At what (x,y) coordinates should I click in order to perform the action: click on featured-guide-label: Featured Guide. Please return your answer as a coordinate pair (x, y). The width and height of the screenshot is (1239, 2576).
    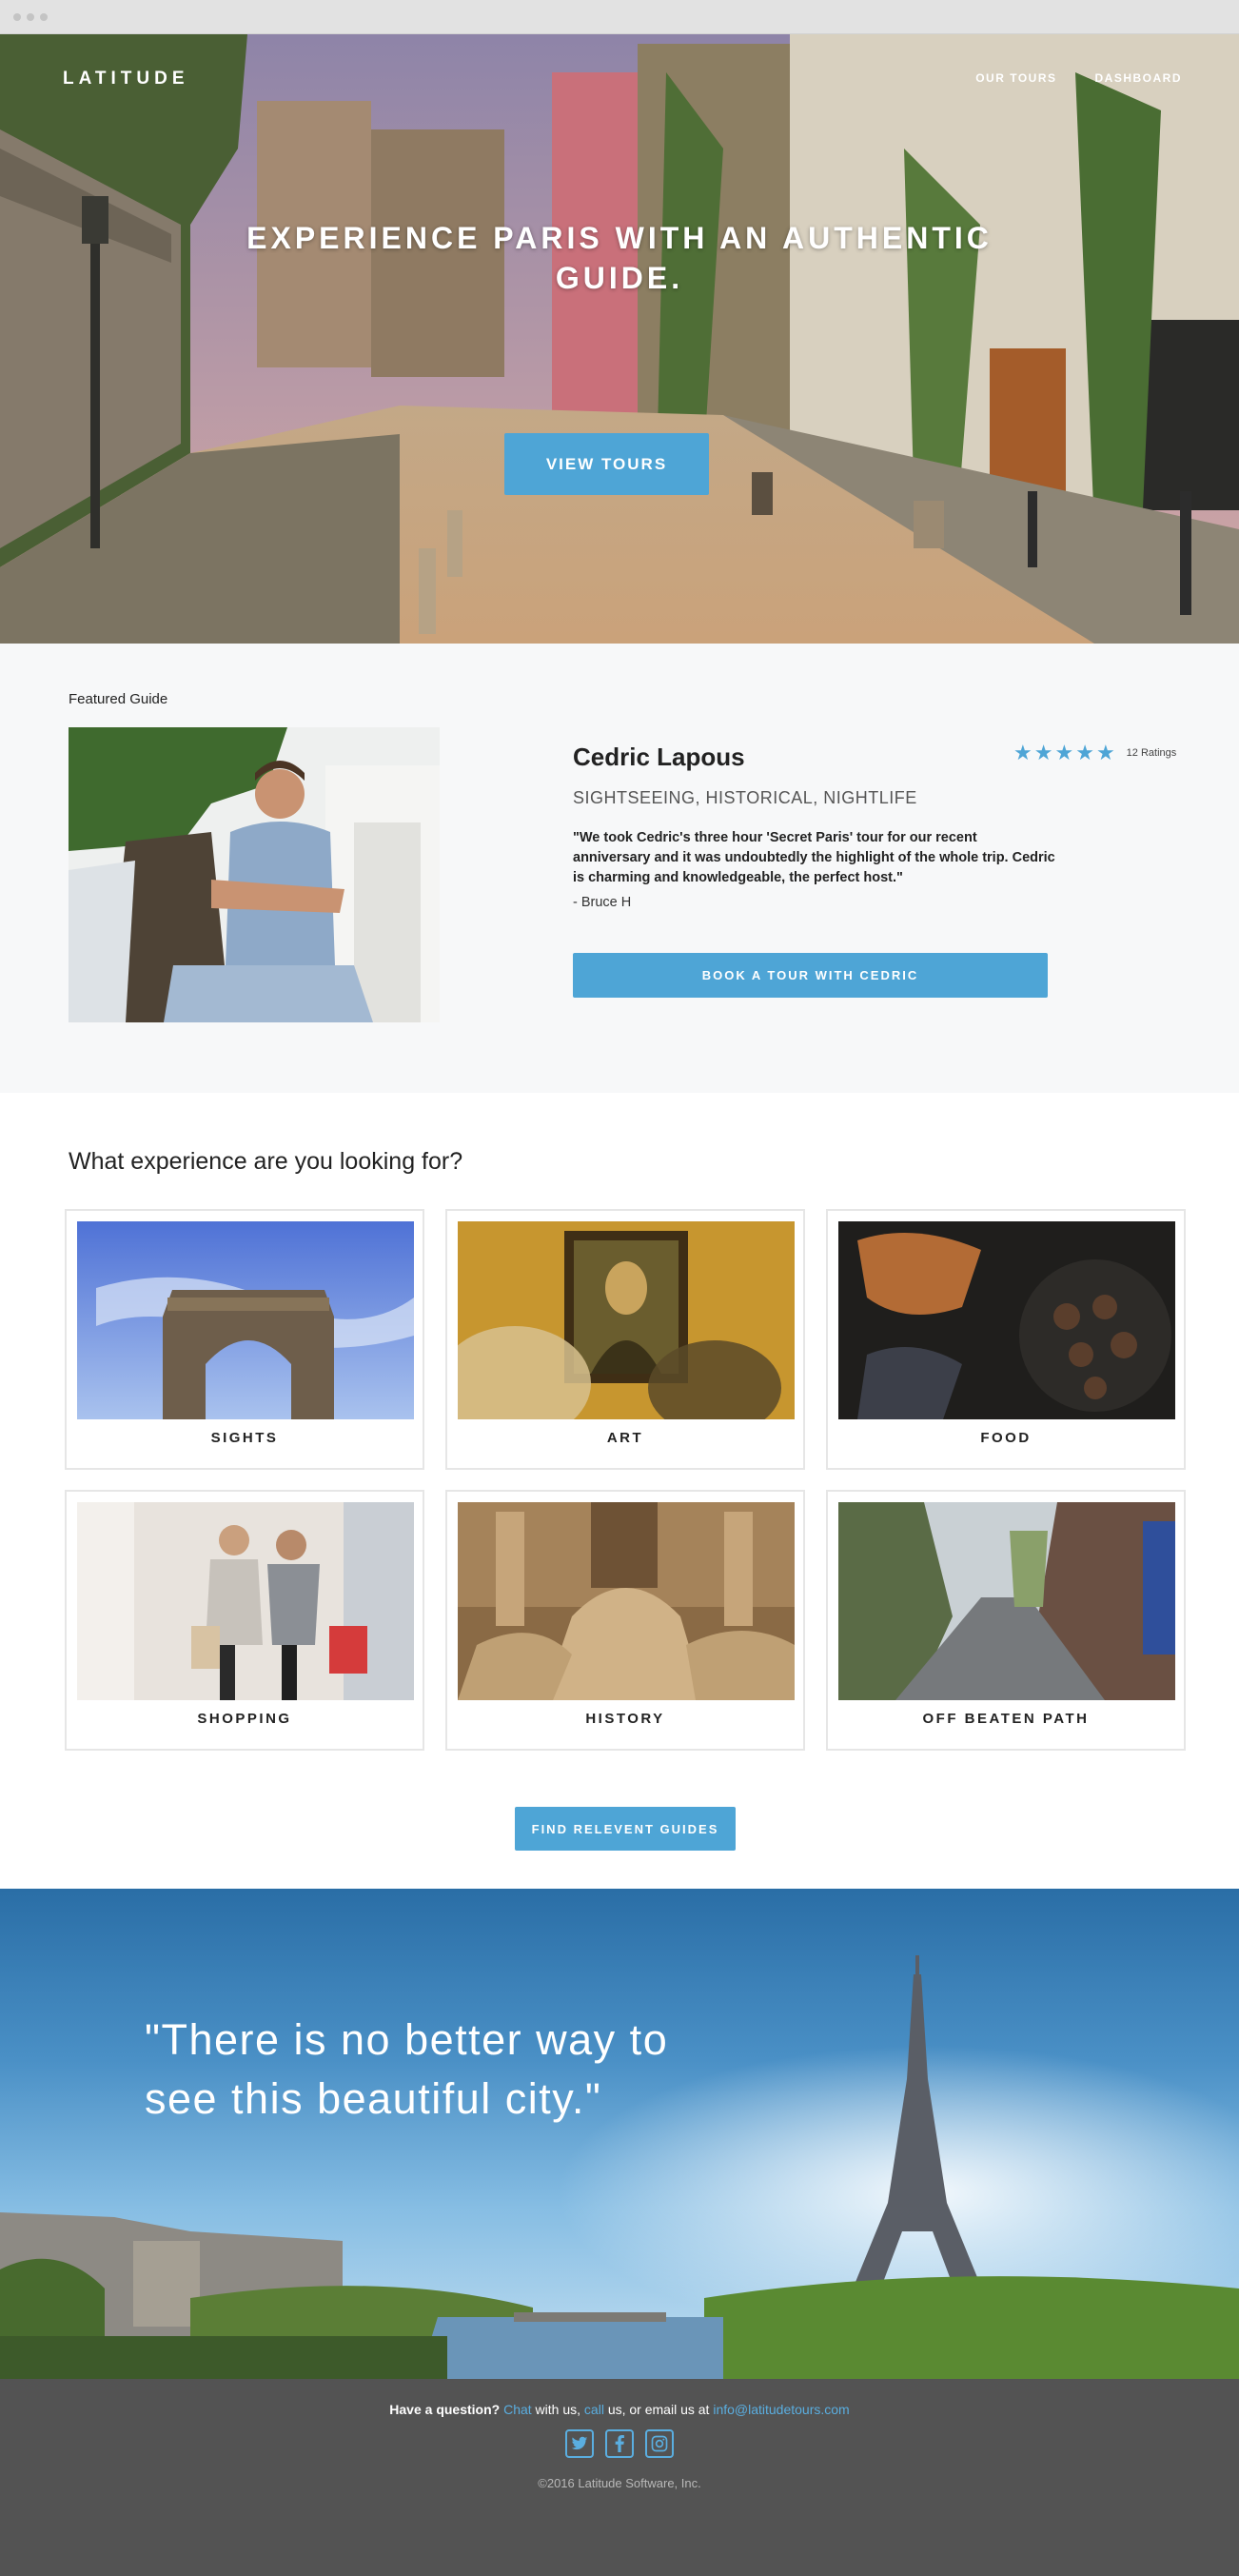
    Looking at the image, I should click on (119, 699).